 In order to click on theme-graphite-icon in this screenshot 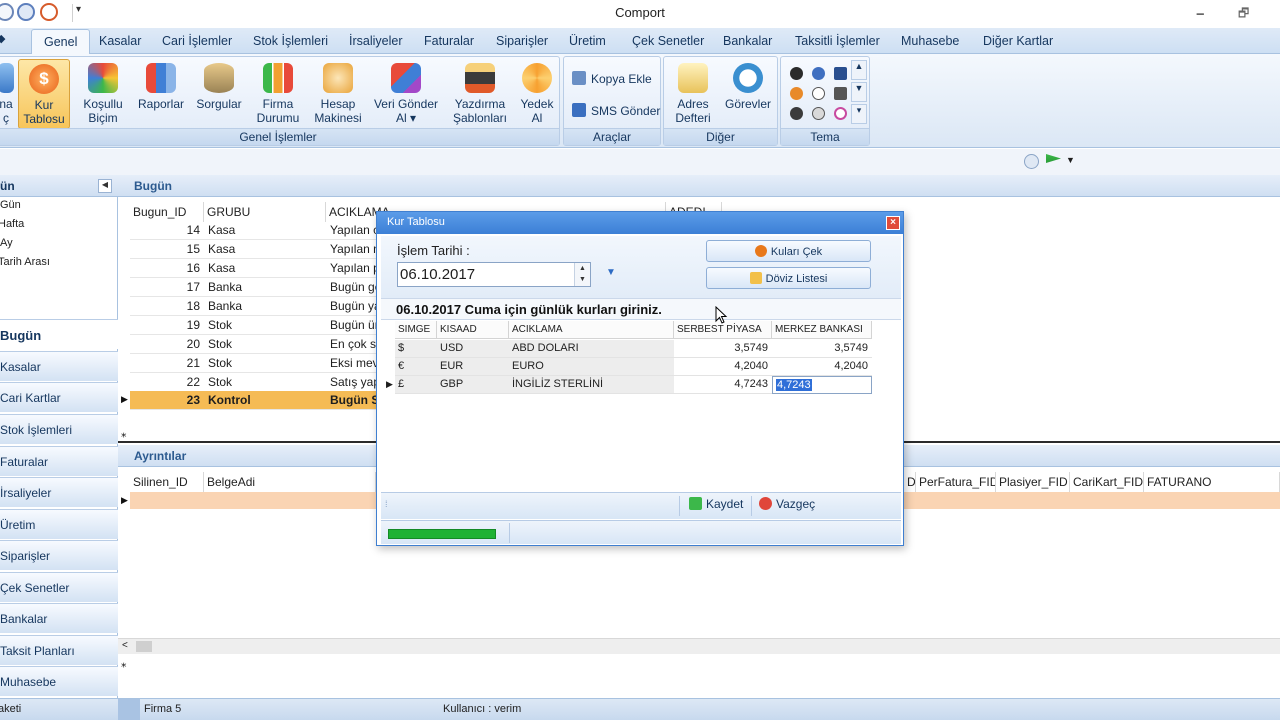, I will do `click(796, 113)`.